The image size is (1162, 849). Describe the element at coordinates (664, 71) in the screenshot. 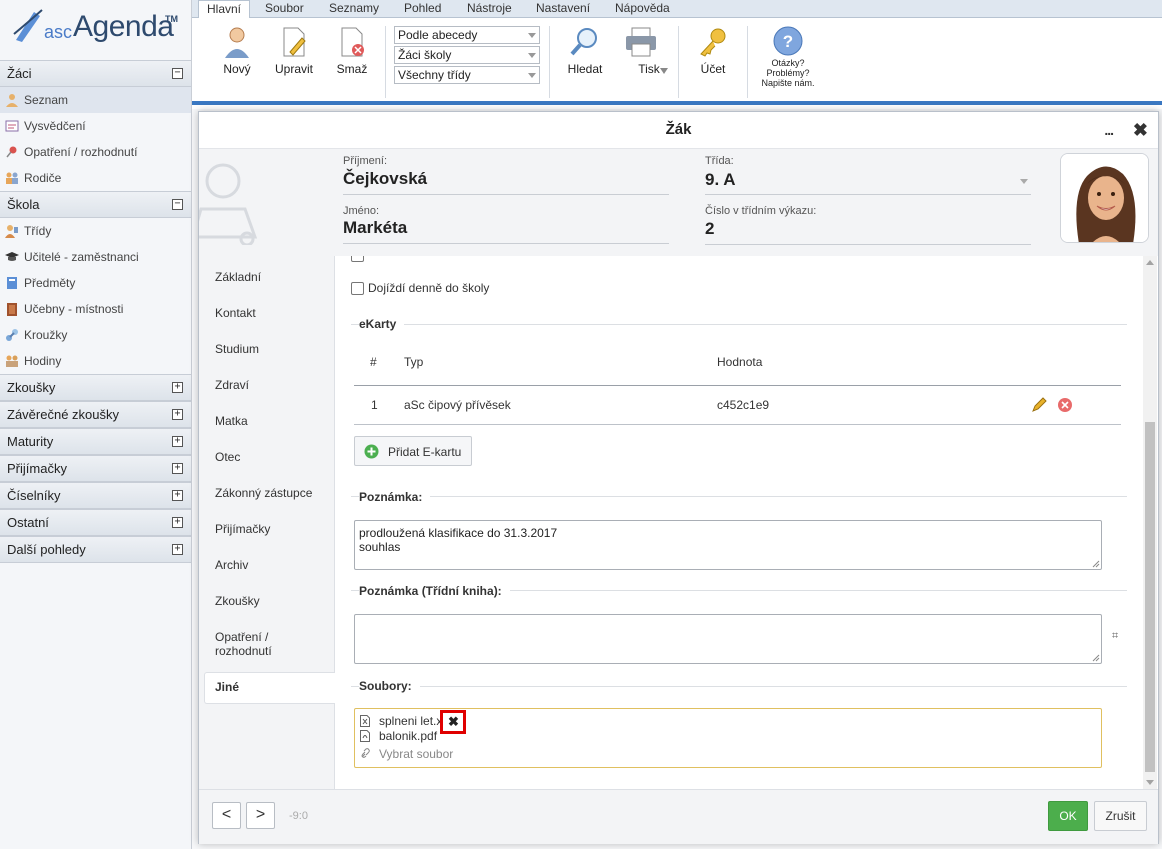

I see `print-dropdown-icon` at that location.